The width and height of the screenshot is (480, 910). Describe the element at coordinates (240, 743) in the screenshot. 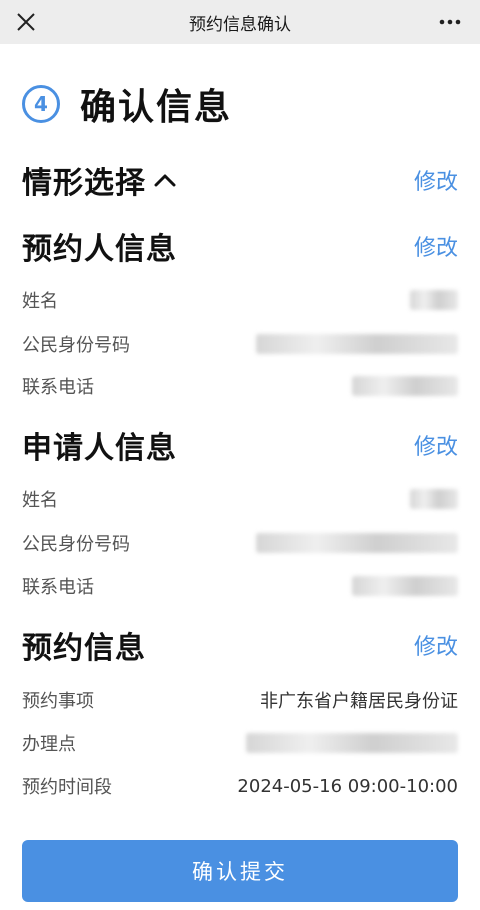

I see `appointment-location-row: 办理点` at that location.